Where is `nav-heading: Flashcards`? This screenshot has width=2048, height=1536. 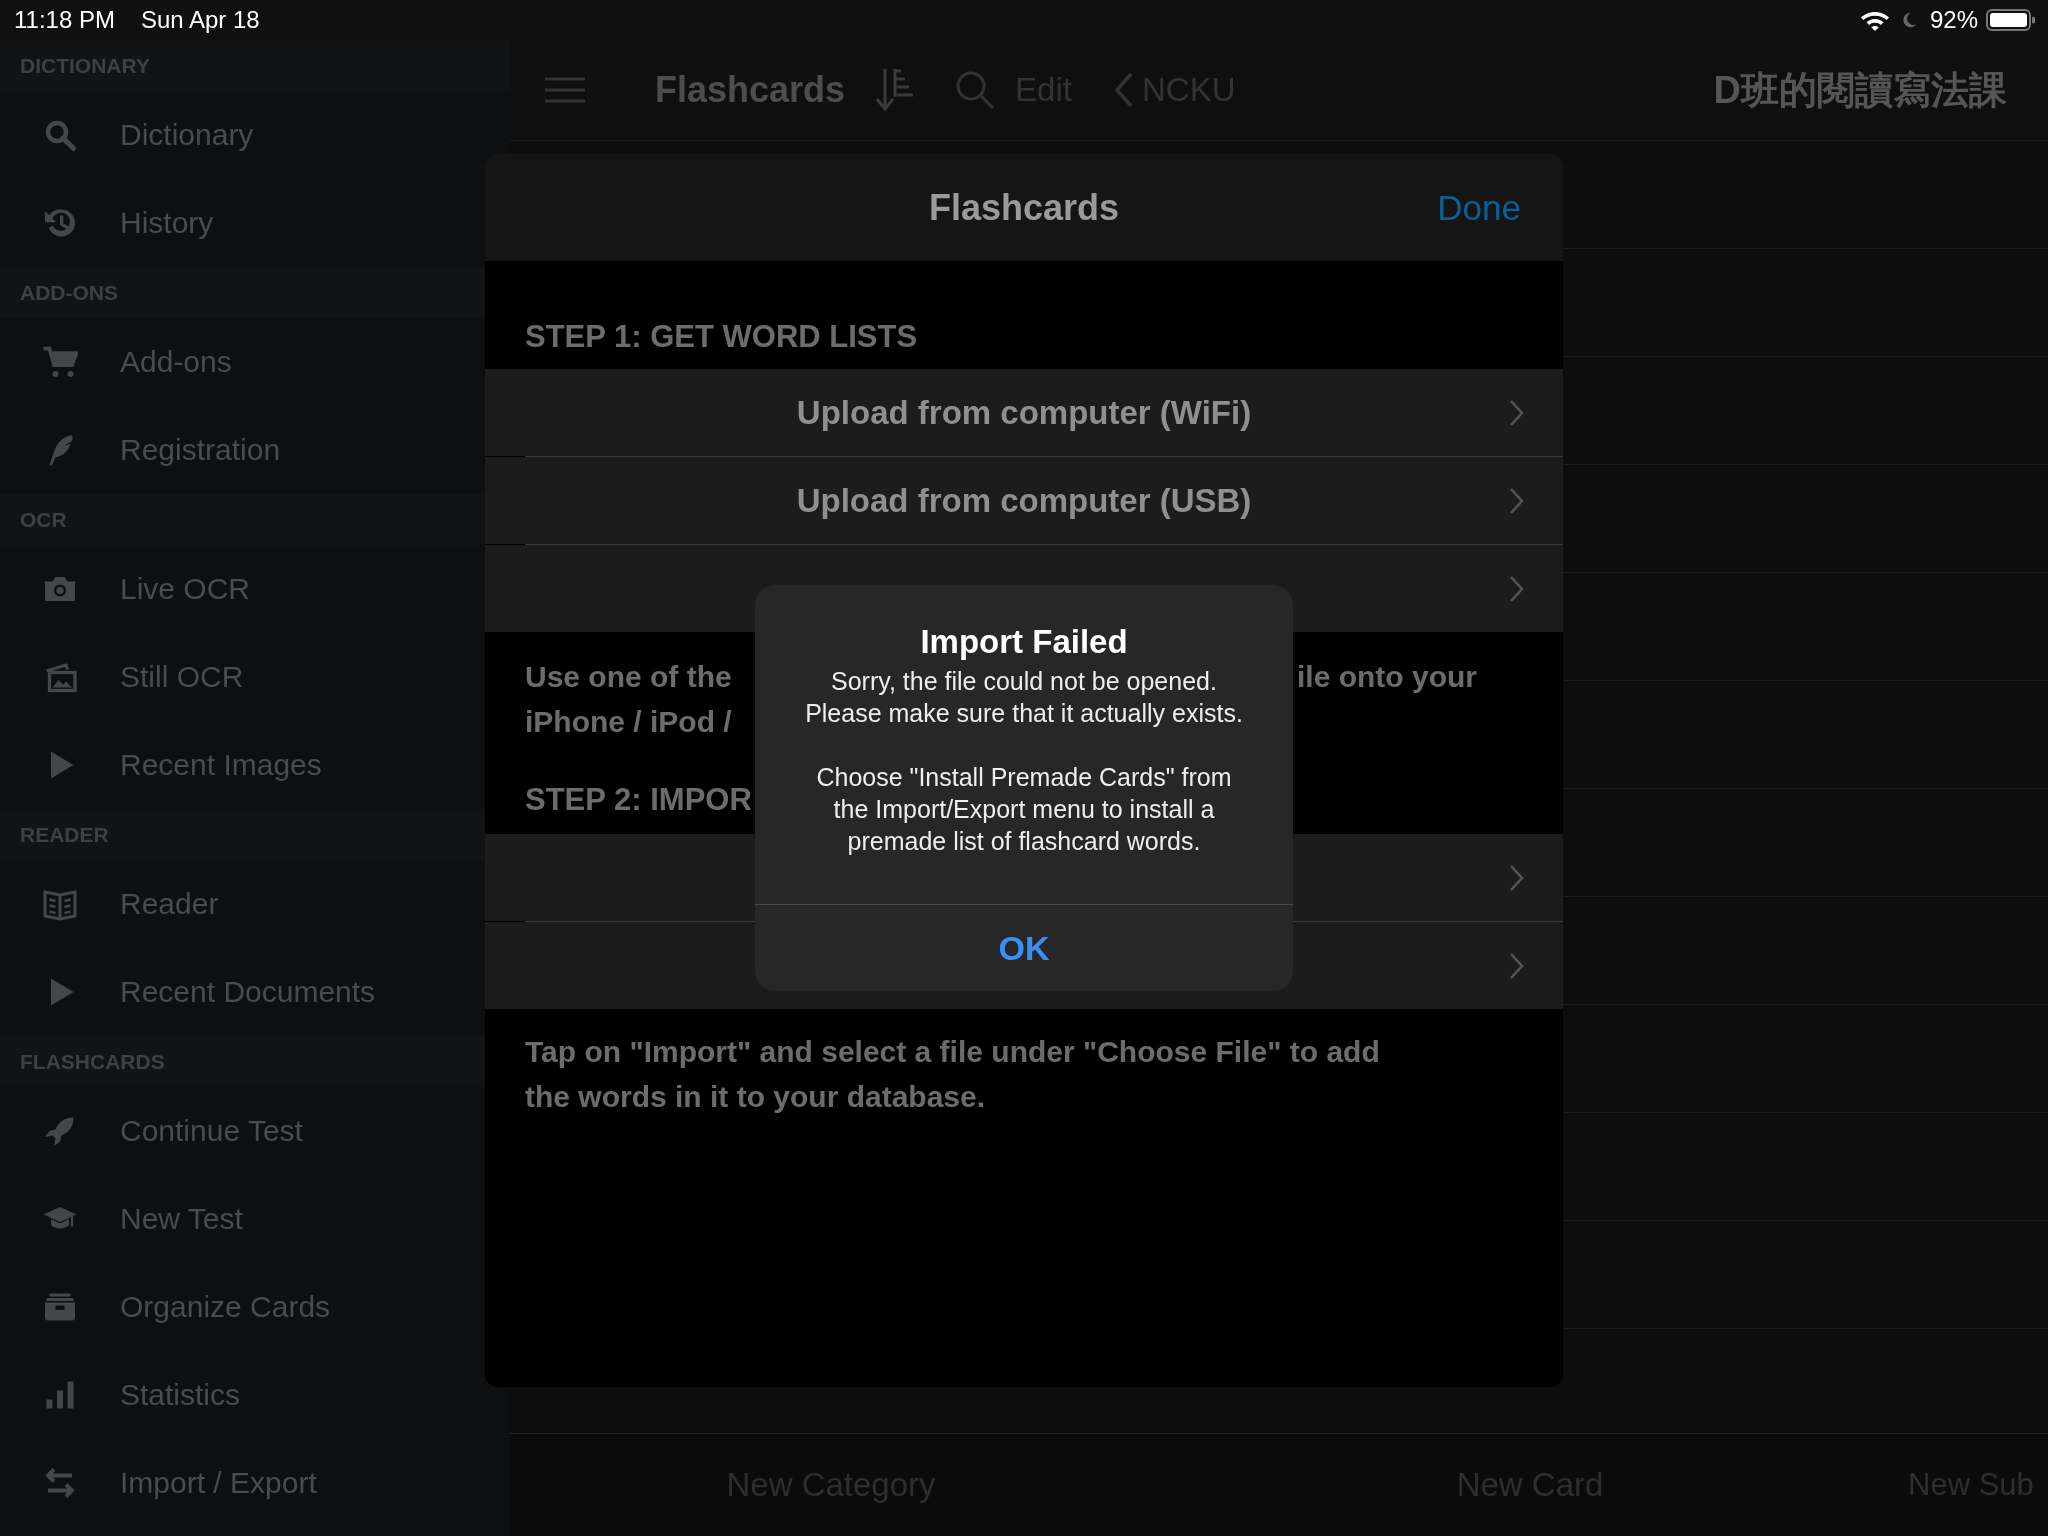 nav-heading: Flashcards is located at coordinates (750, 90).